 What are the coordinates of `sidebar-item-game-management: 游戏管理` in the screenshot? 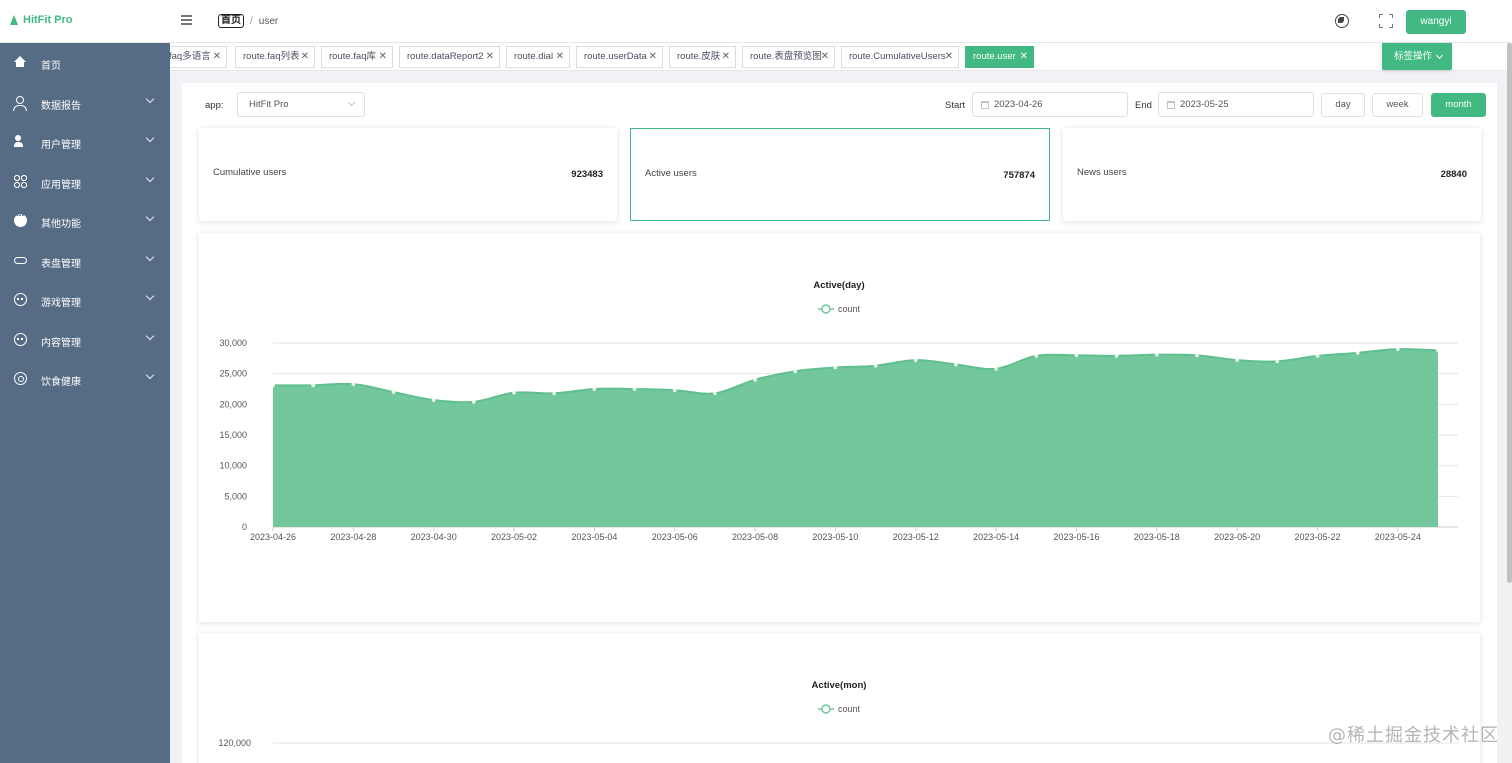 It's located at (85, 300).